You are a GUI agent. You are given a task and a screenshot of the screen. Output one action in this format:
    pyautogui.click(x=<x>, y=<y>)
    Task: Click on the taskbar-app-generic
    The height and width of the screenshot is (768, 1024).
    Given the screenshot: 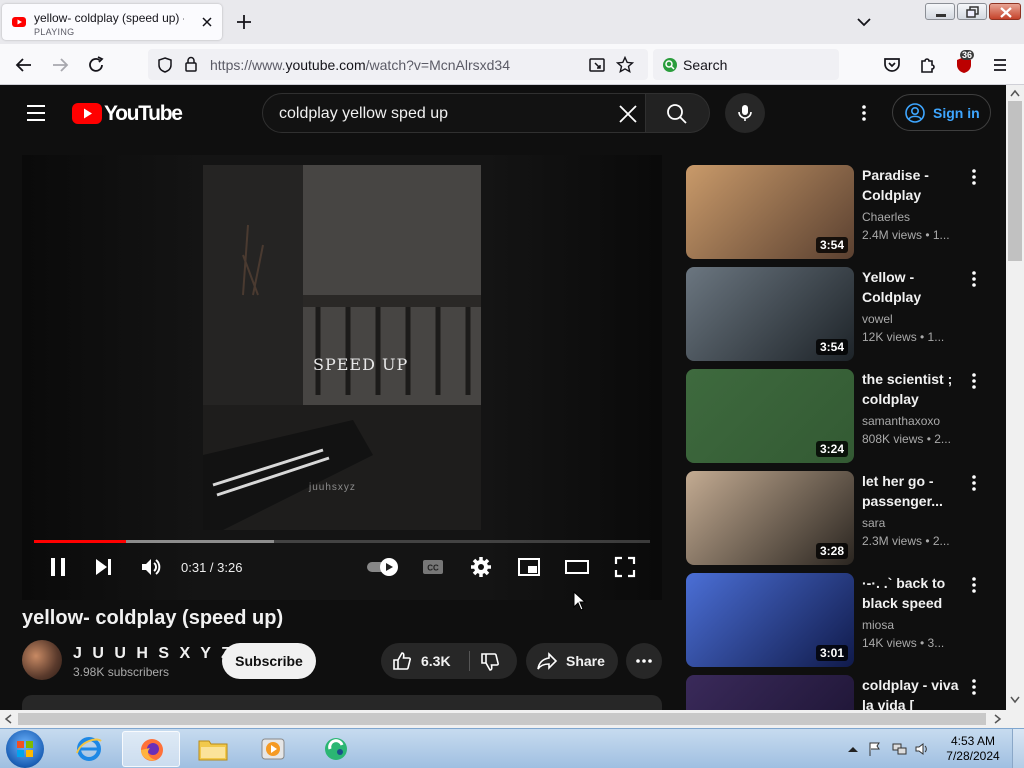 What is the action you would take?
    pyautogui.click(x=337, y=749)
    